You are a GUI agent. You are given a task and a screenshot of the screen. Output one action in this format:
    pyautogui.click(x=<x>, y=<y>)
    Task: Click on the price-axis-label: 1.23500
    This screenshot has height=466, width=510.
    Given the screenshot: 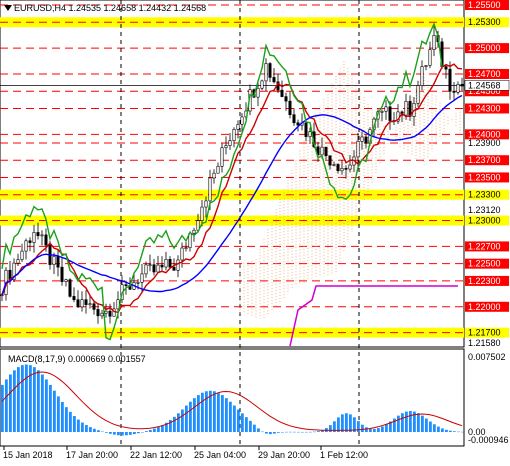 What is the action you would take?
    pyautogui.click(x=484, y=177)
    